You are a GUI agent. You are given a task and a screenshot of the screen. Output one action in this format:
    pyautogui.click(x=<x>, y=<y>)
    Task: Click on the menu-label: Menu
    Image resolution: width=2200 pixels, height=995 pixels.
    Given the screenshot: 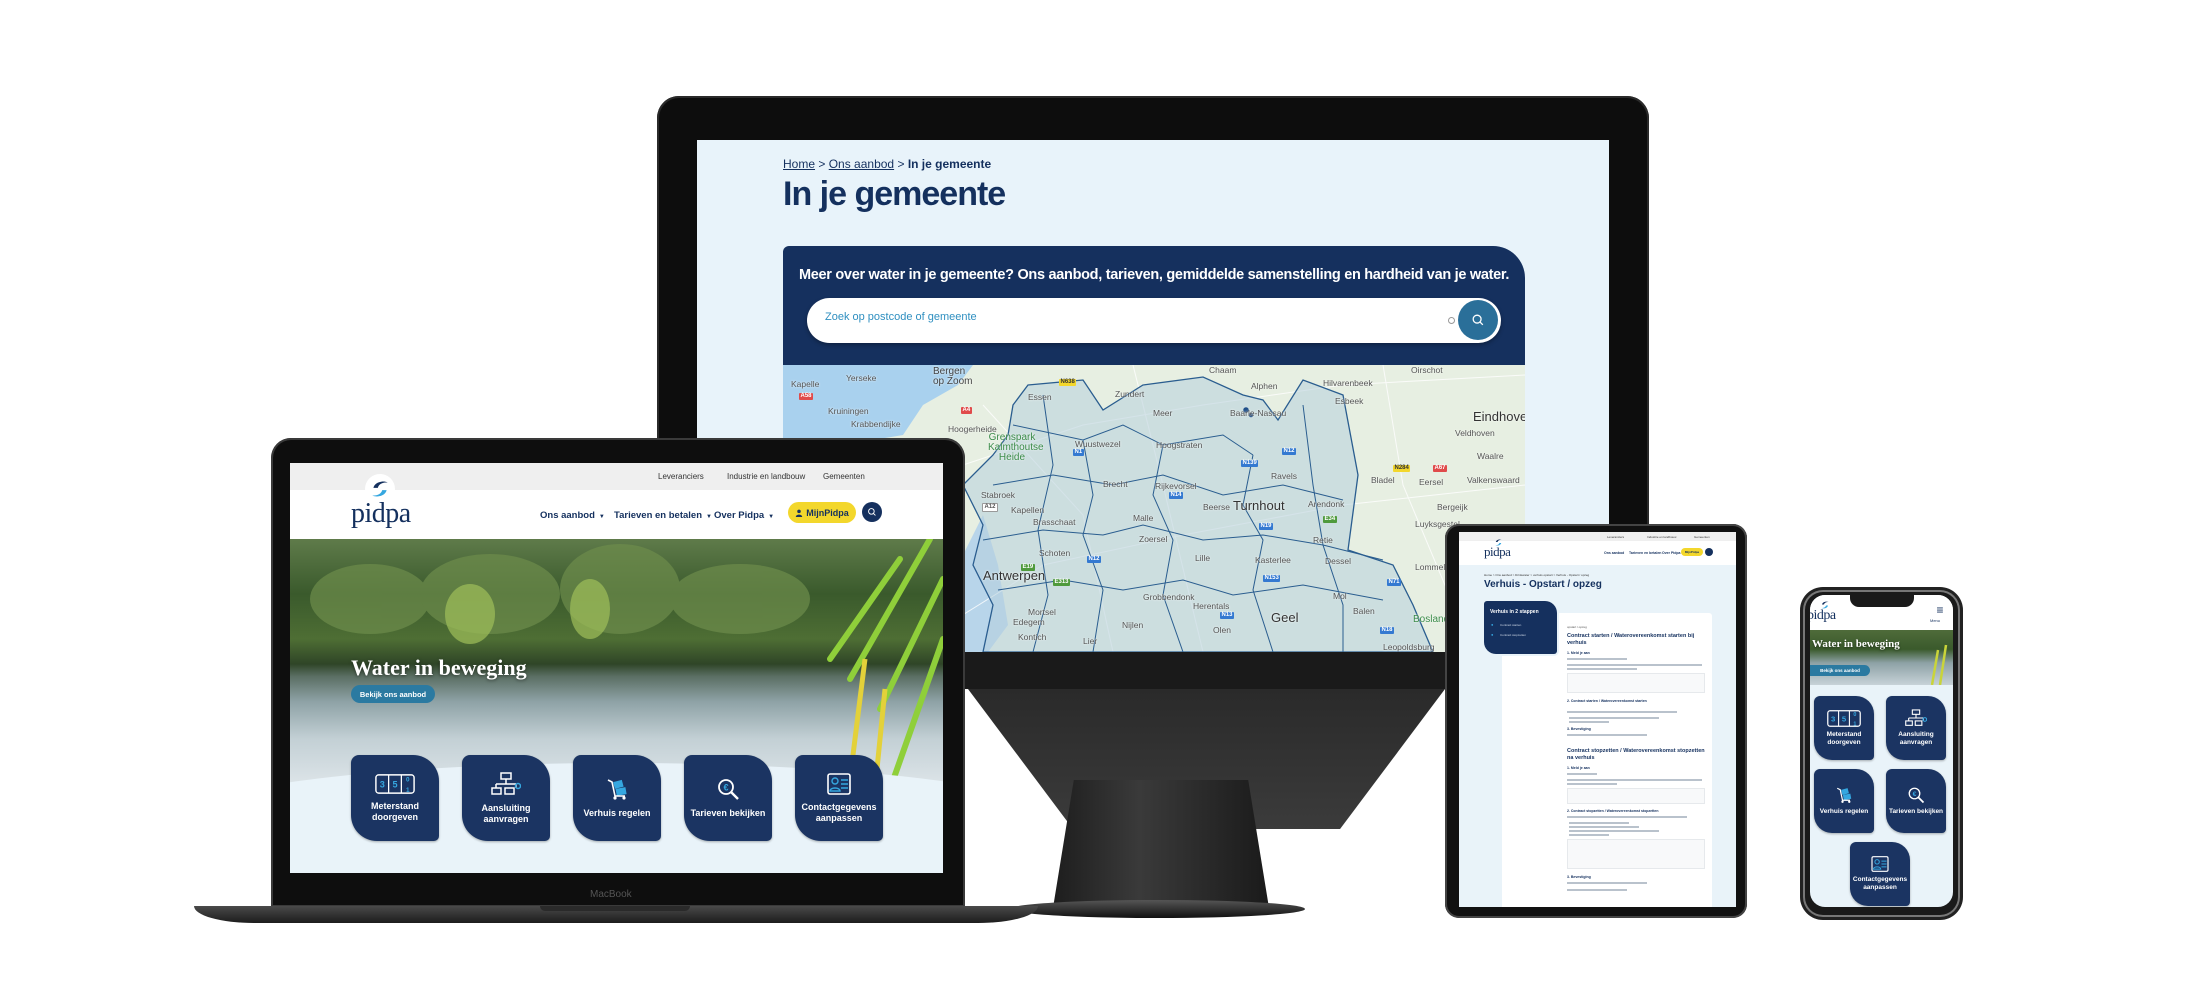 What is the action you would take?
    pyautogui.click(x=1935, y=620)
    